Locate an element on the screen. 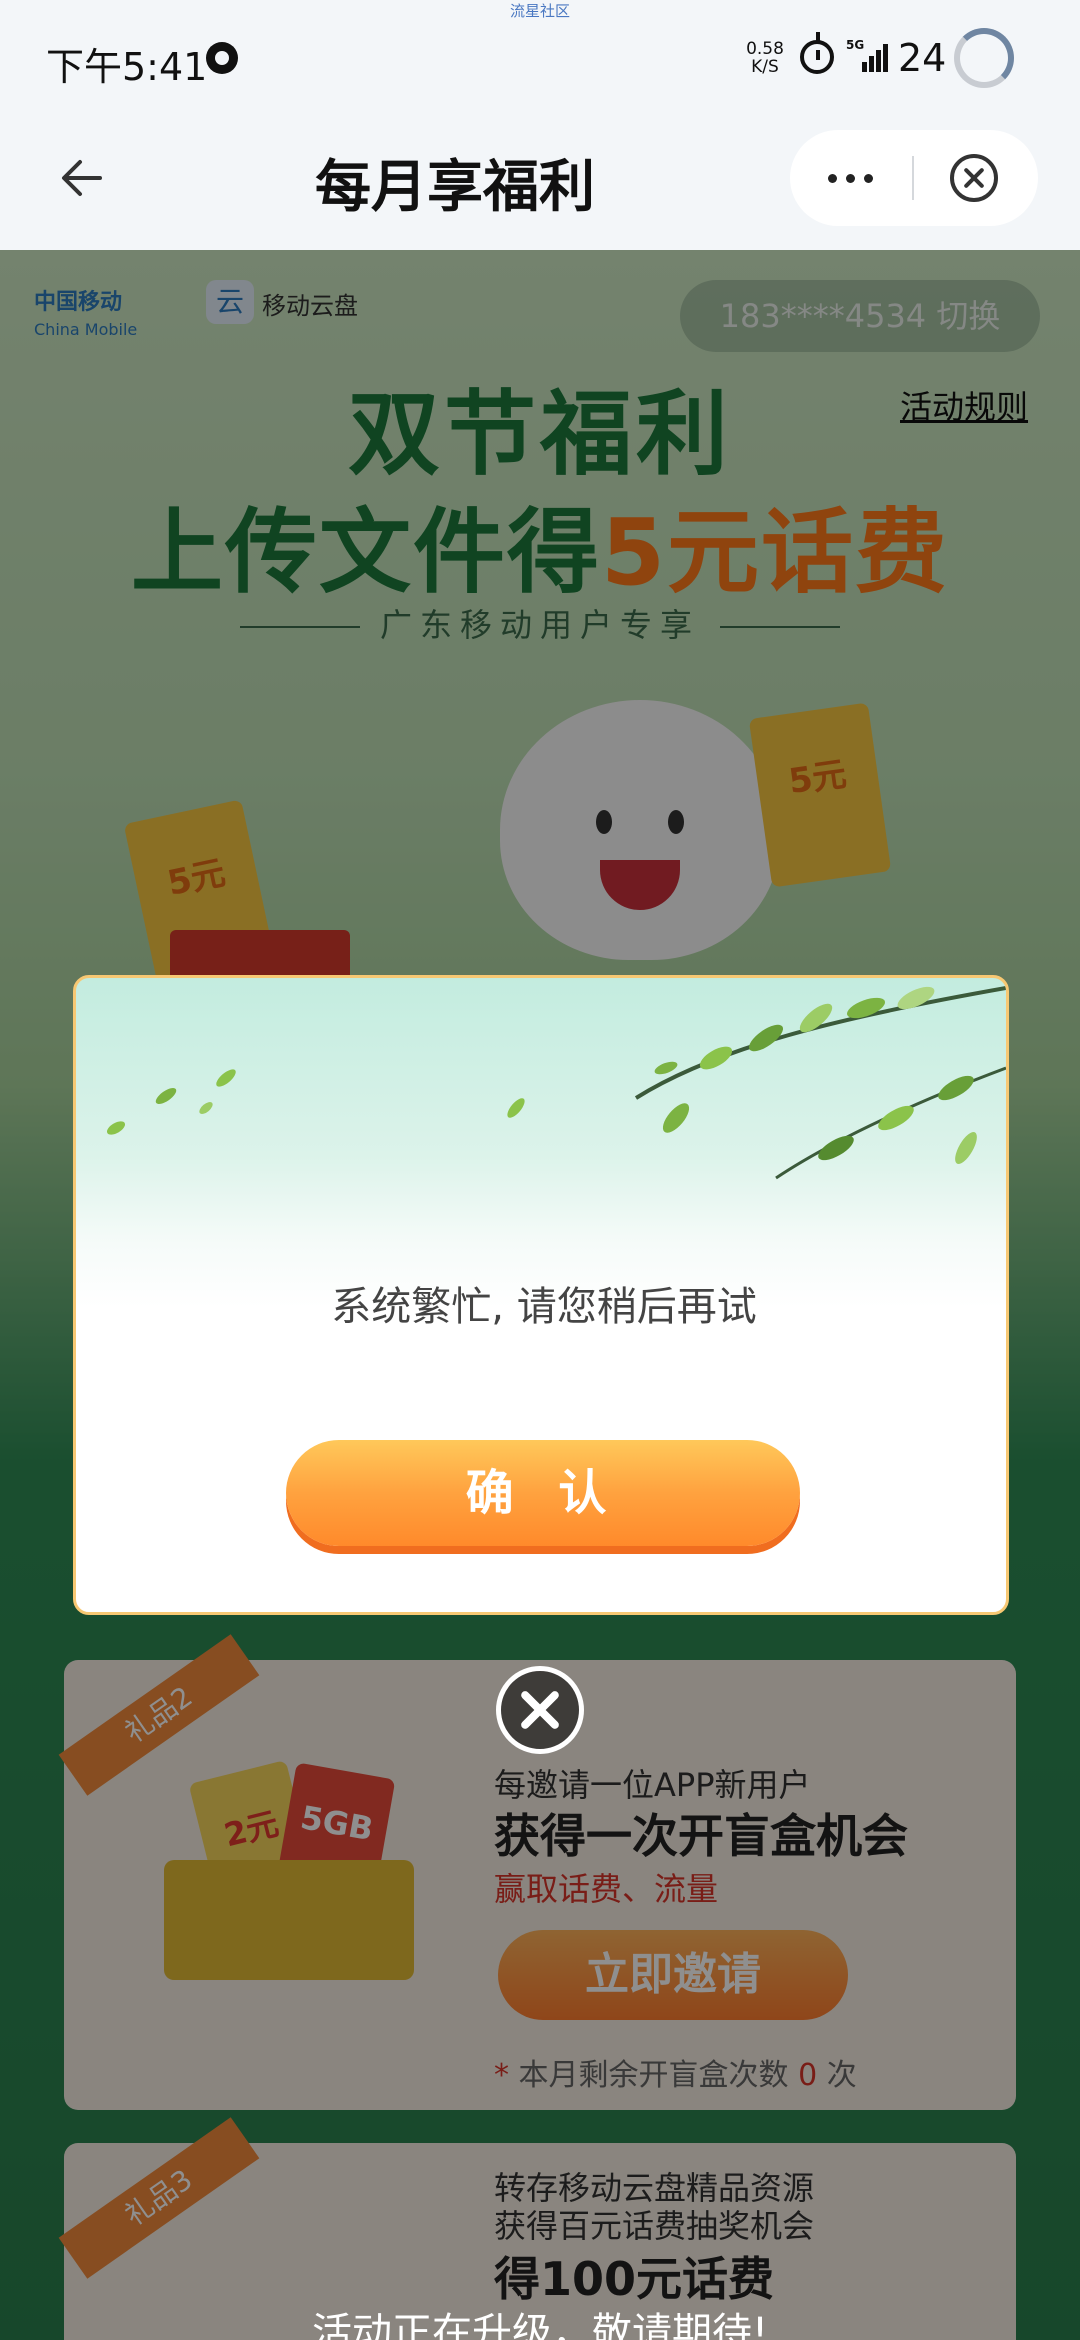 The image size is (1080, 2340). dialog-close-icon is located at coordinates (540, 1710).